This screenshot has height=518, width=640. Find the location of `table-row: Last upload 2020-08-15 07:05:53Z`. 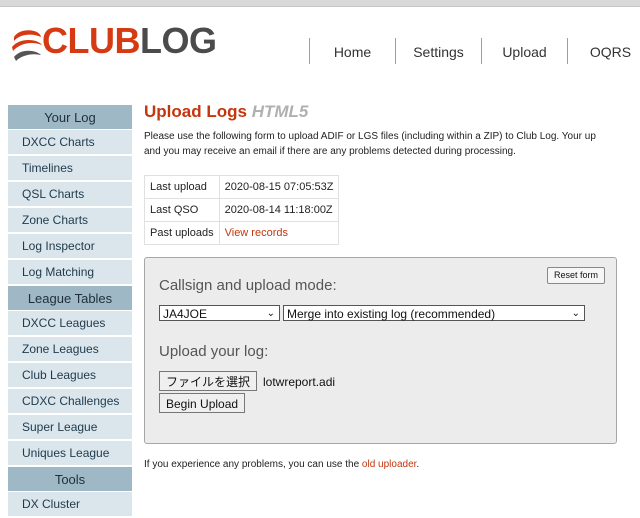

table-row: Last upload 2020-08-15 07:05:53Z is located at coordinates (242, 187).